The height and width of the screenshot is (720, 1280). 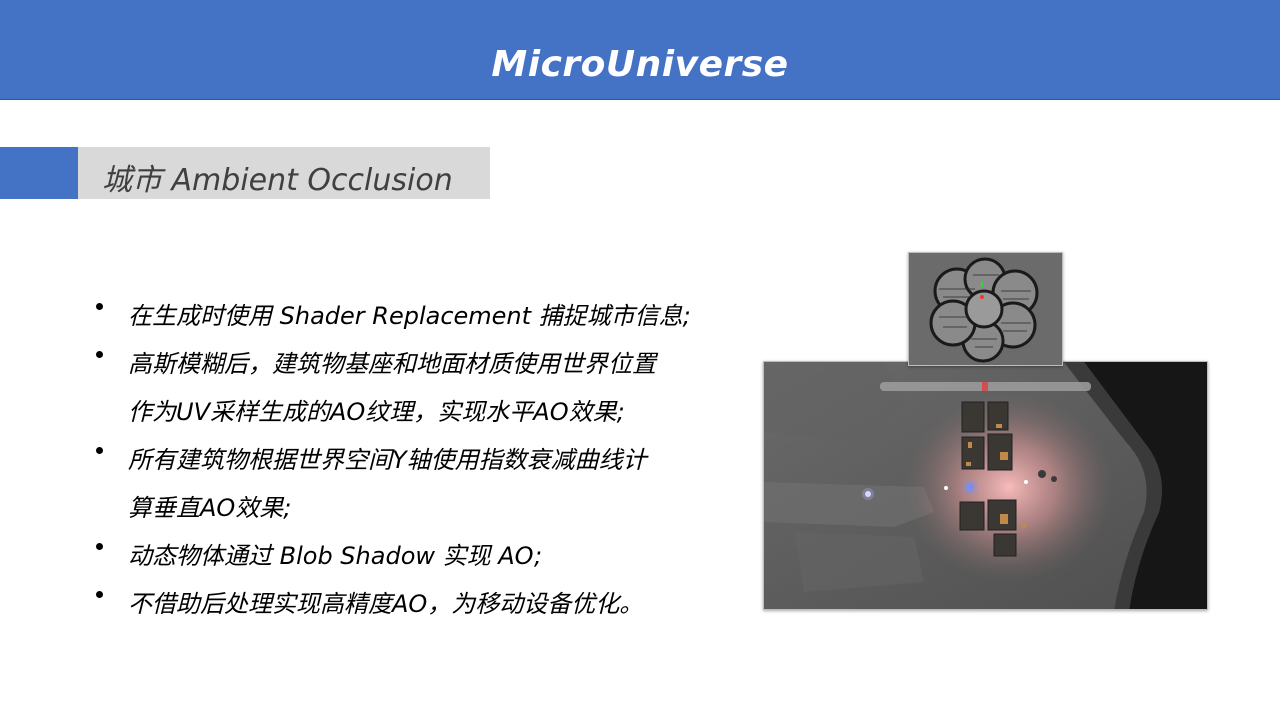 I want to click on city-scene-image, so click(x=985, y=485).